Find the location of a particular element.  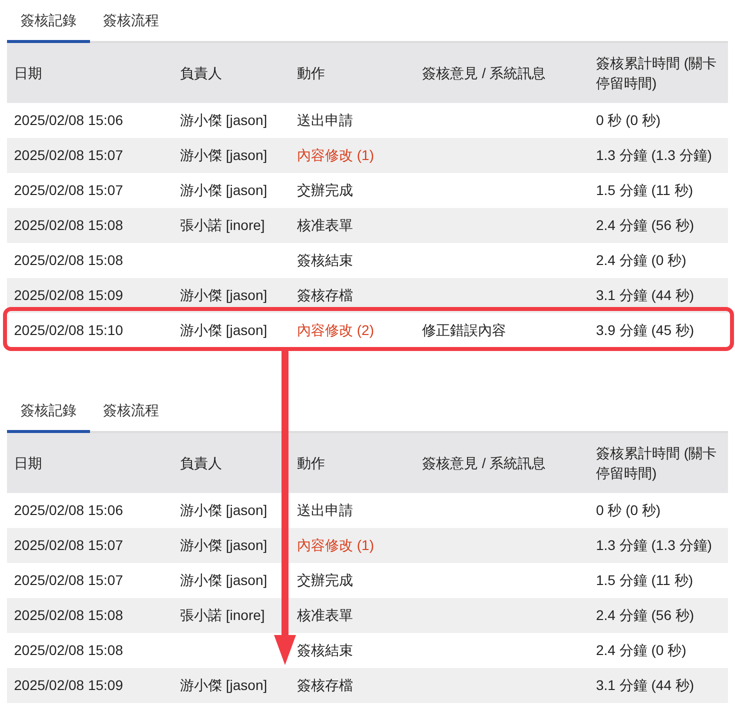

table-cell: 3.9 分鐘 (45 秒) is located at coordinates (658, 330).